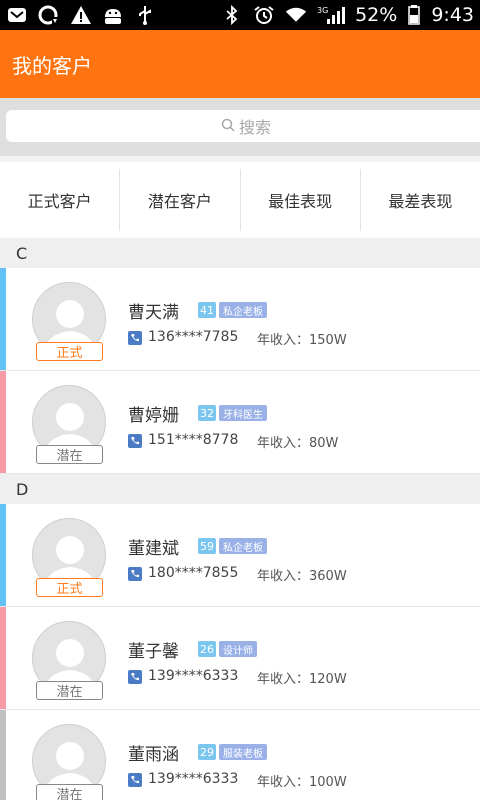 This screenshot has width=480, height=800. I want to click on annual-income: 年收入：150W, so click(302, 338).